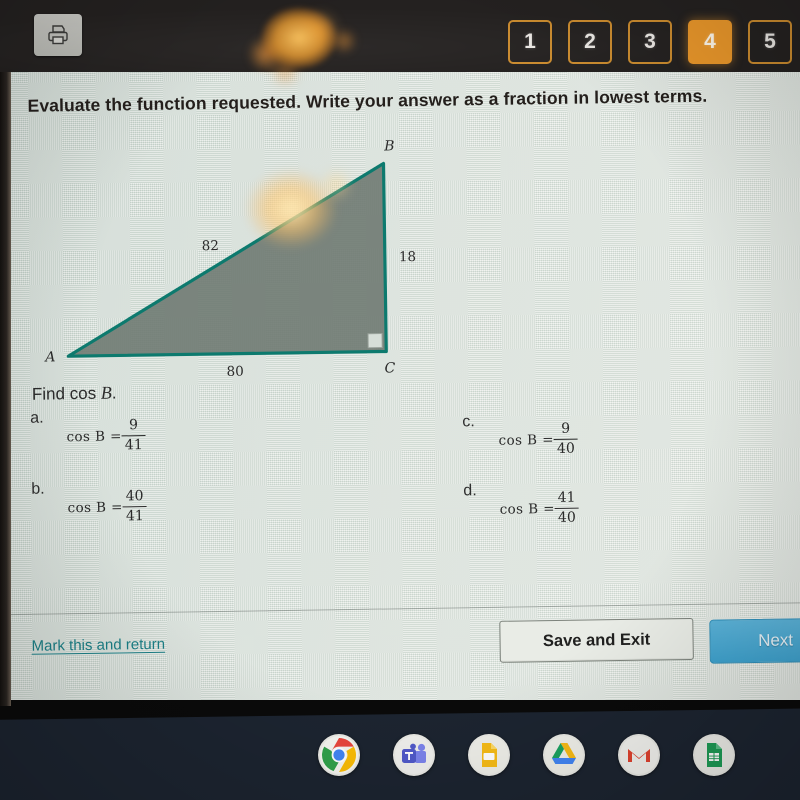  I want to click on page-button-4-label: 4, so click(710, 41).